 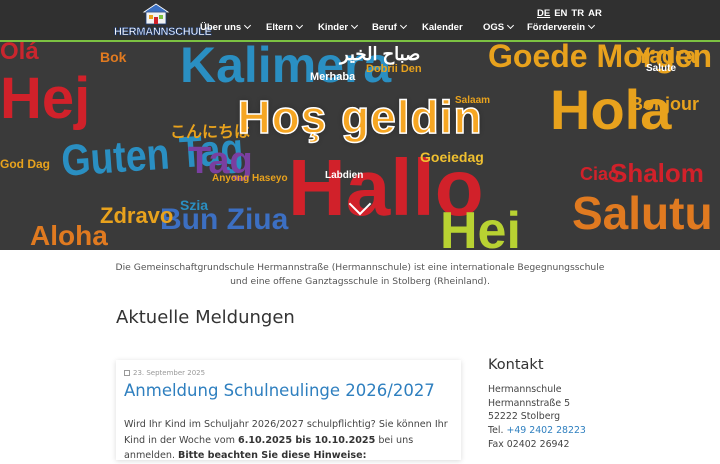 I want to click on nav-item-label: Über uns, so click(x=221, y=27).